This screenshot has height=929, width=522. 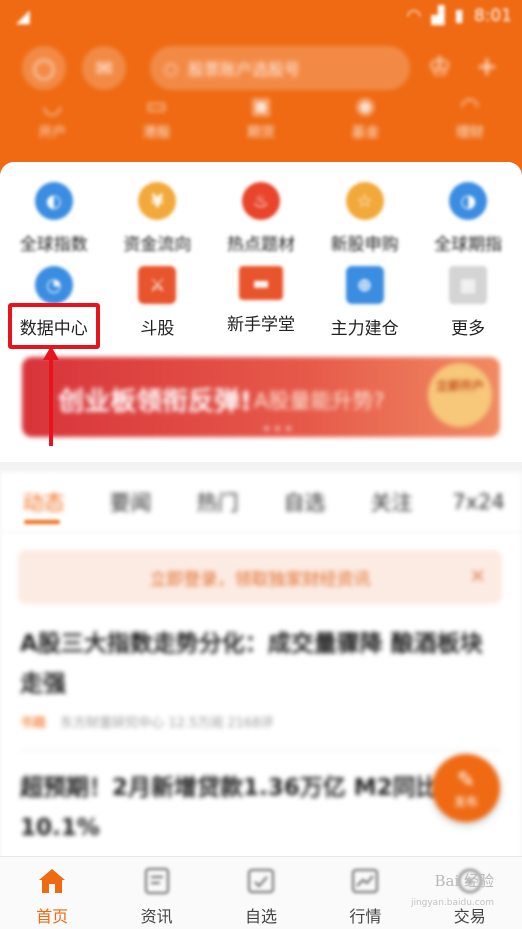 I want to click on grid-item-main-position: ⊕ 主力建仓, so click(x=365, y=302).